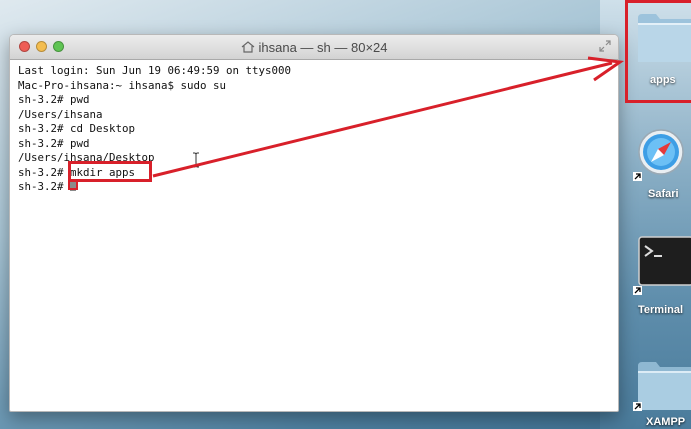  What do you see at coordinates (664, 261) in the screenshot?
I see `terminal-app-icon` at bounding box center [664, 261].